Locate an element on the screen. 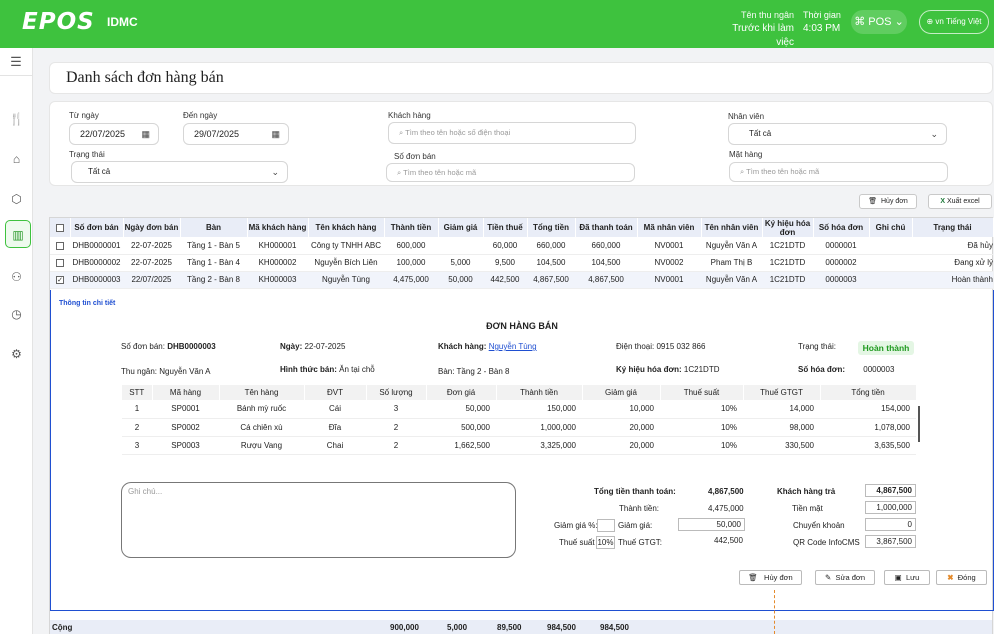 This screenshot has height=634, width=994. table-cell: 660,000 is located at coordinates (551, 246).